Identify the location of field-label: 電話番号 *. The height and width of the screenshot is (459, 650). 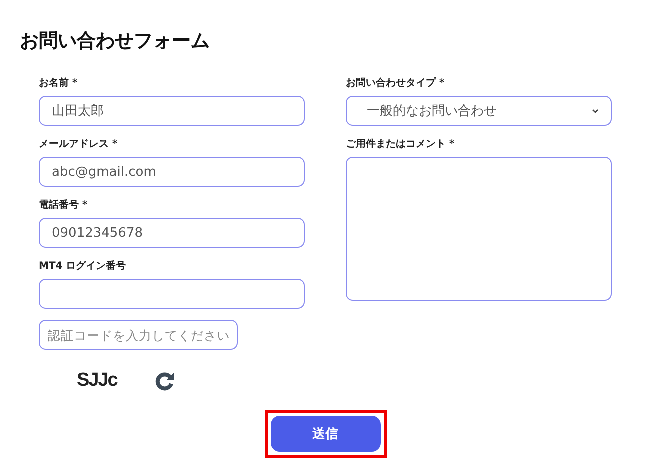
(64, 206).